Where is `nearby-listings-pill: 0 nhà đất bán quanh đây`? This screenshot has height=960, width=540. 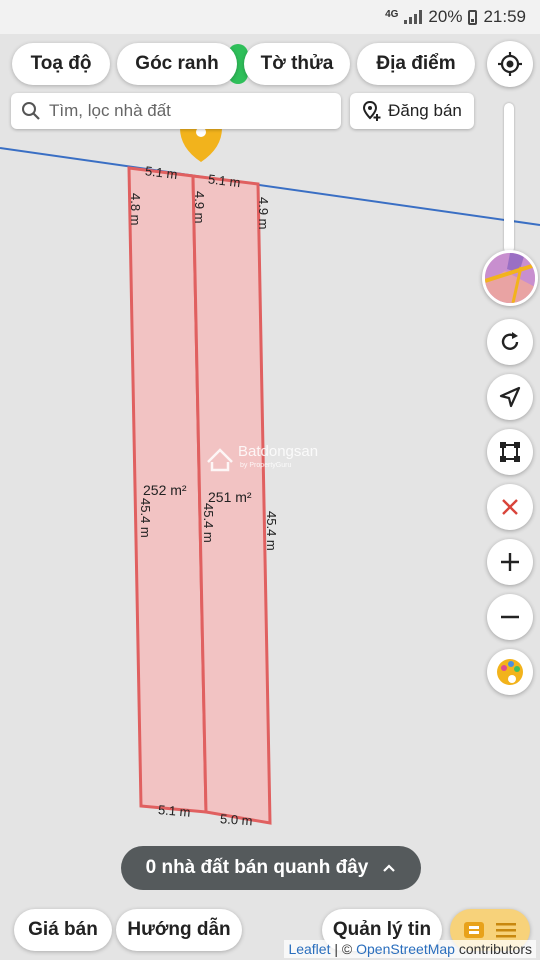 nearby-listings-pill: 0 nhà đất bán quanh đây is located at coordinates (271, 868).